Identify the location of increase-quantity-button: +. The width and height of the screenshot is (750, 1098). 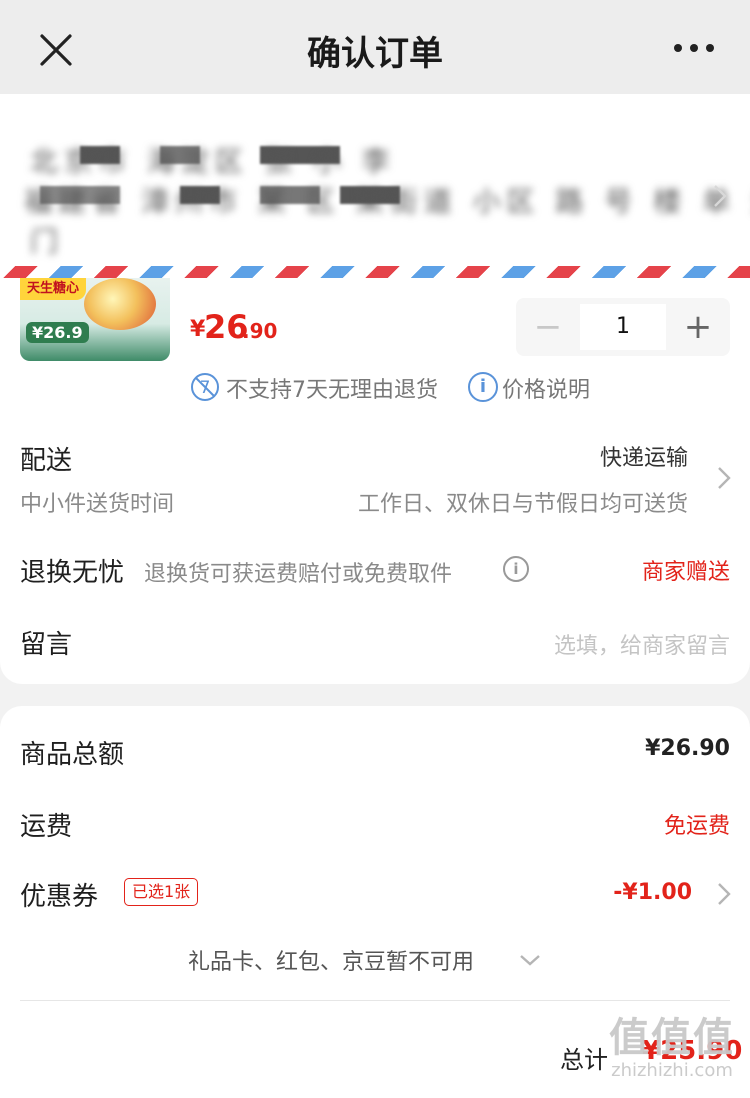
(698, 327).